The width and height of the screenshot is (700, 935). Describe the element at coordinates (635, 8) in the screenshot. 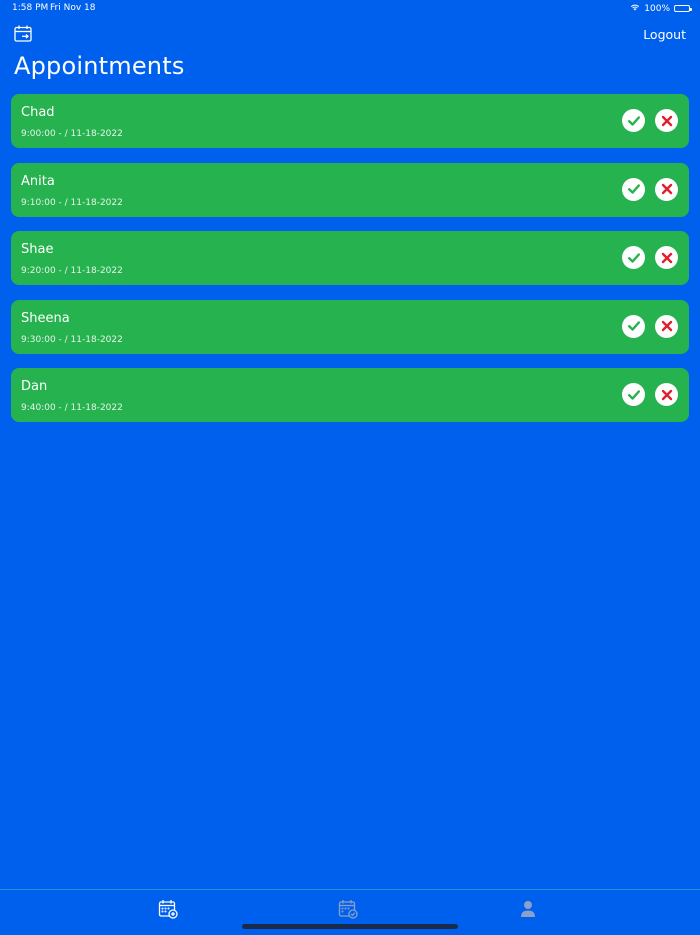

I see `wifi-icon` at that location.